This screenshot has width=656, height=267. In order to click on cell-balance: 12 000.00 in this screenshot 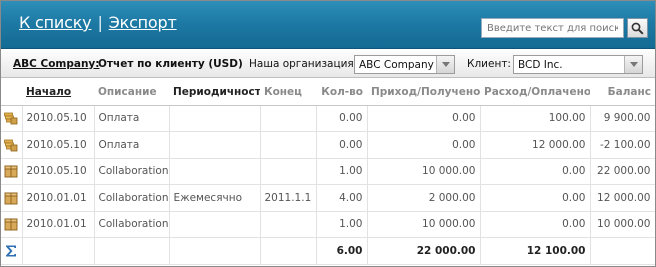, I will do `click(622, 198)`.